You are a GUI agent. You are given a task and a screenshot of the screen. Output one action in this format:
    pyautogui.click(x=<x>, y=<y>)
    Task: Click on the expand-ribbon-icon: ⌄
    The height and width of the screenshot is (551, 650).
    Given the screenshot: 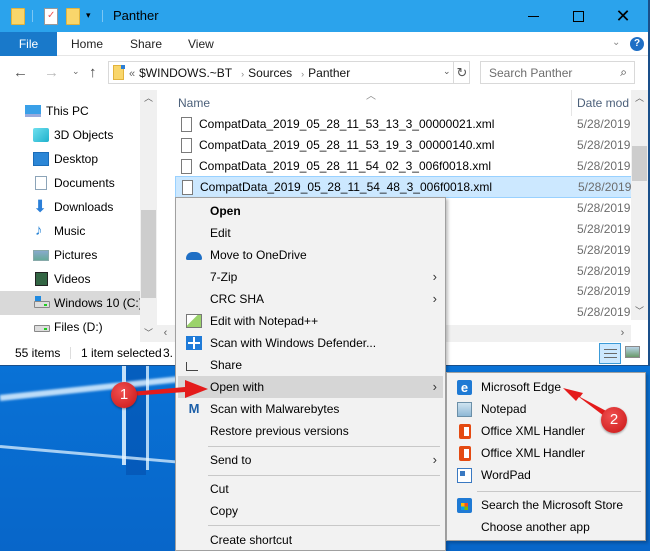 What is the action you would take?
    pyautogui.click(x=616, y=42)
    